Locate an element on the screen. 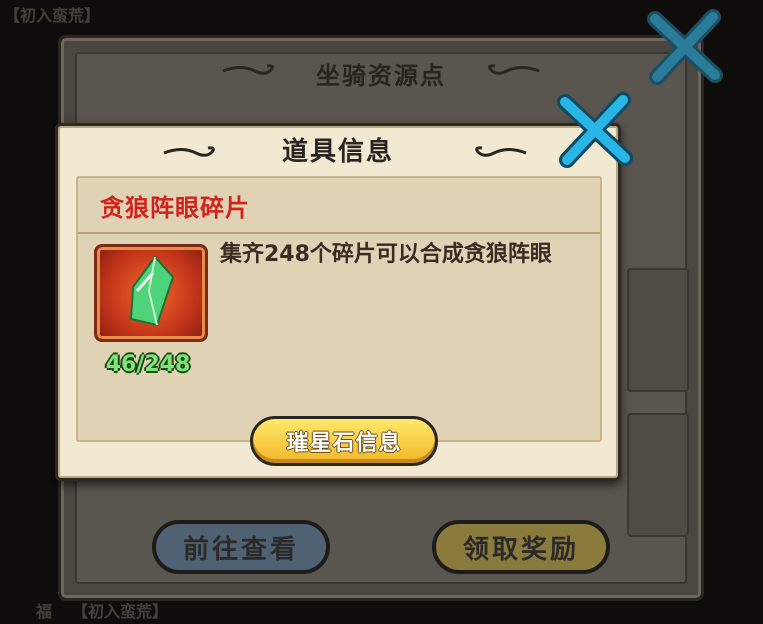  green-crystal-icon is located at coordinates (152, 291).